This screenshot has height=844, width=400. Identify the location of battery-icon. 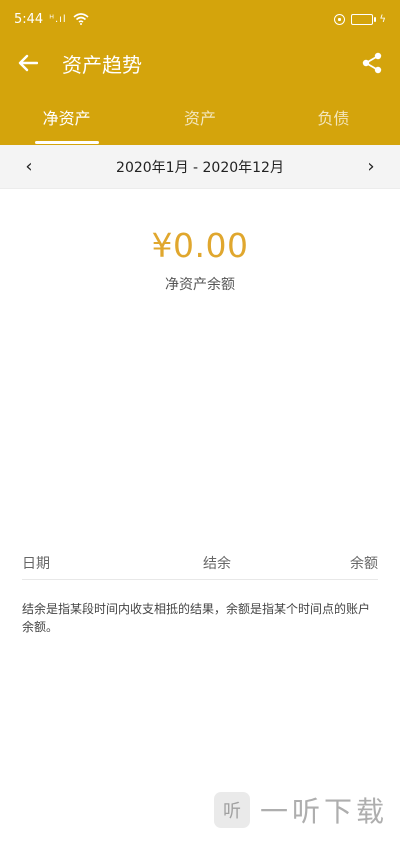
(364, 19).